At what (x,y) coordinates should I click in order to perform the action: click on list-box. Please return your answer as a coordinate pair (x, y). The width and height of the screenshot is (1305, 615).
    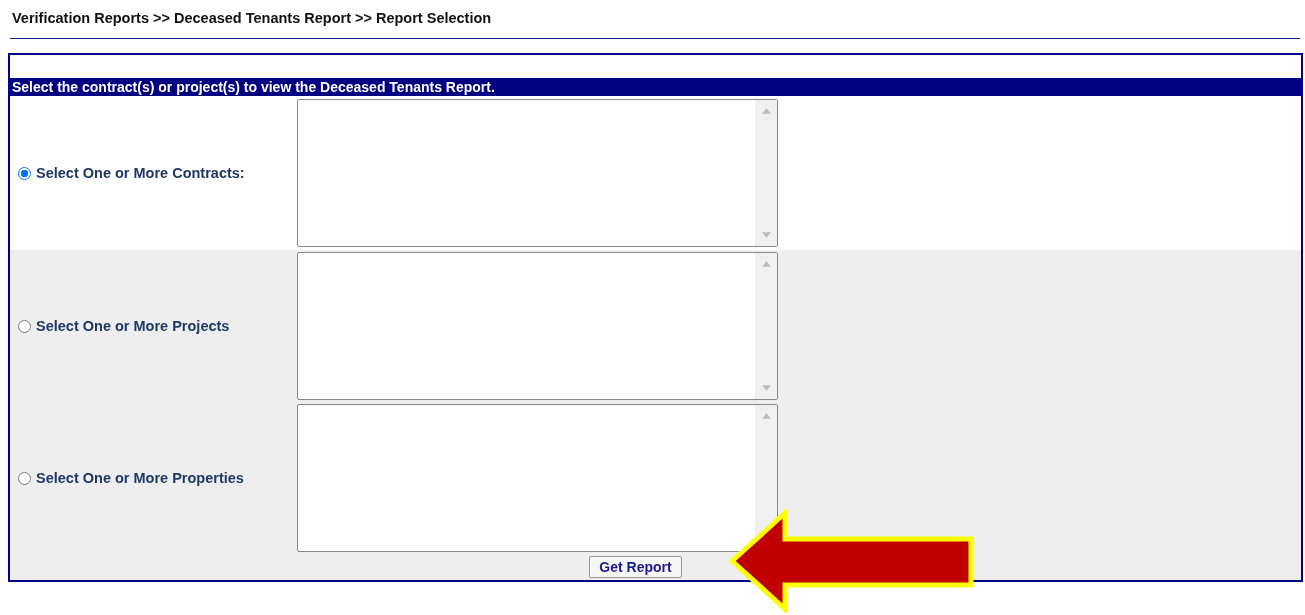
    Looking at the image, I should click on (537, 478).